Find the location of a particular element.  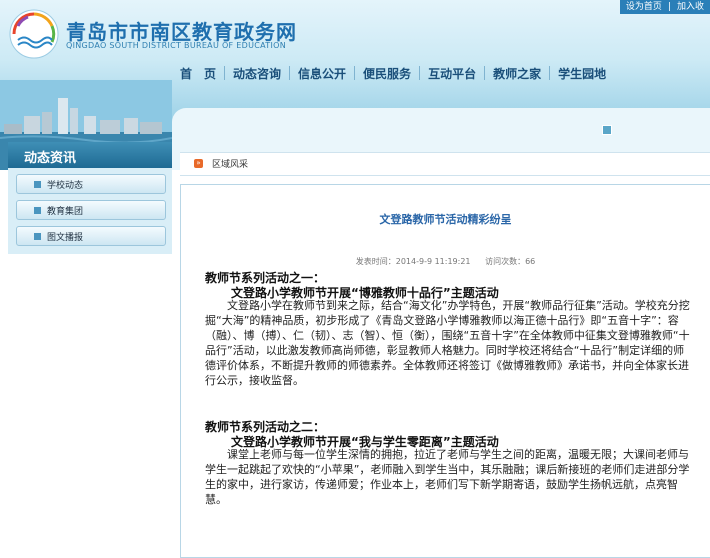

nav-home: 首 页 is located at coordinates (198, 73).